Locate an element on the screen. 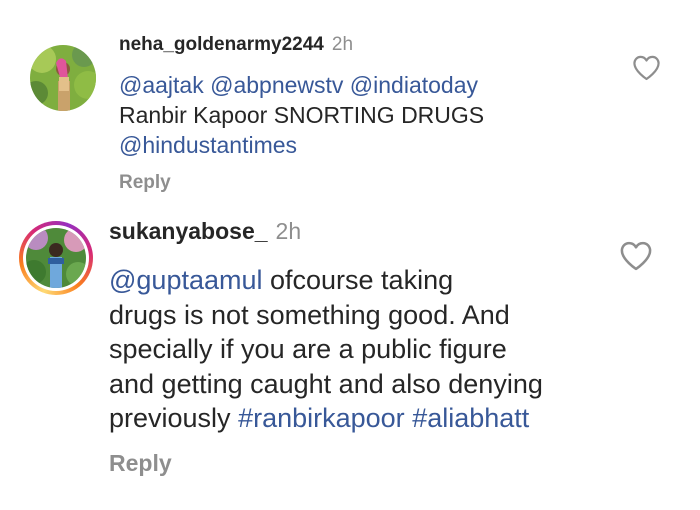 Image resolution: width=700 pixels, height=510 pixels. comment-line: Ranbir Kapoor SNORTING DRUGS is located at coordinates (301, 115).